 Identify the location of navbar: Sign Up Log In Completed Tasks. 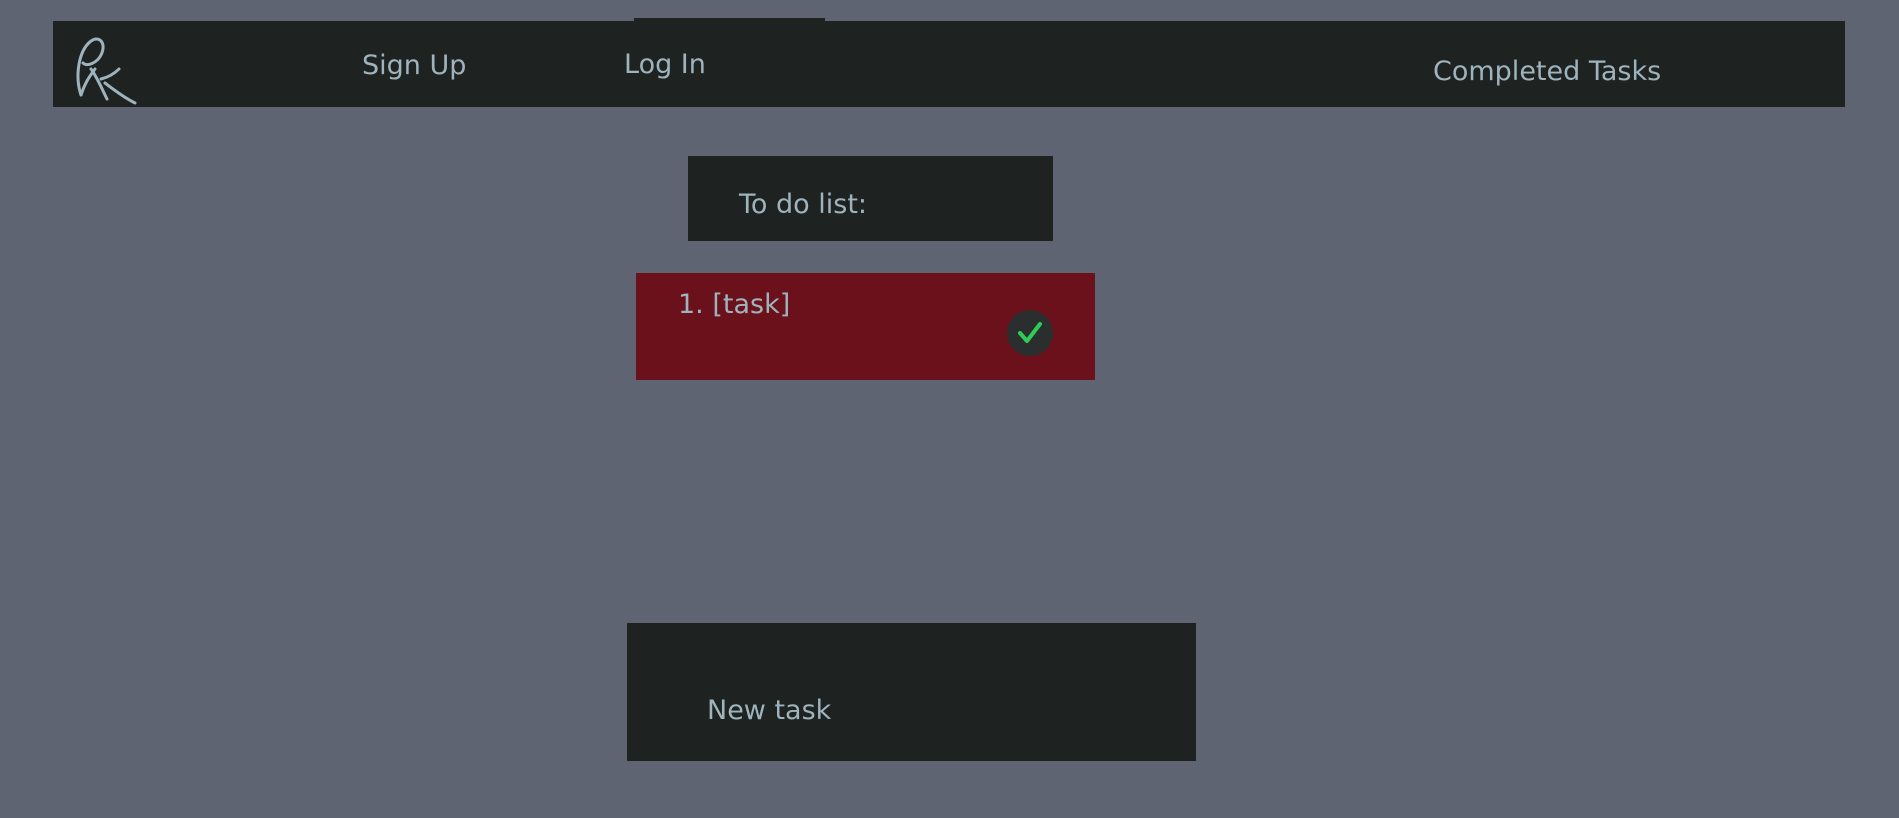
(949, 64).